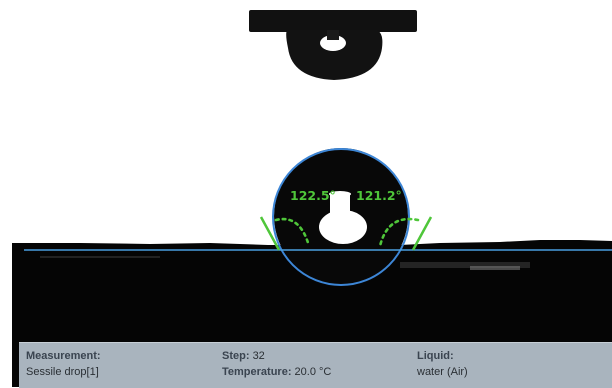  I want to click on temperature-value: 20.0 °C, so click(313, 372).